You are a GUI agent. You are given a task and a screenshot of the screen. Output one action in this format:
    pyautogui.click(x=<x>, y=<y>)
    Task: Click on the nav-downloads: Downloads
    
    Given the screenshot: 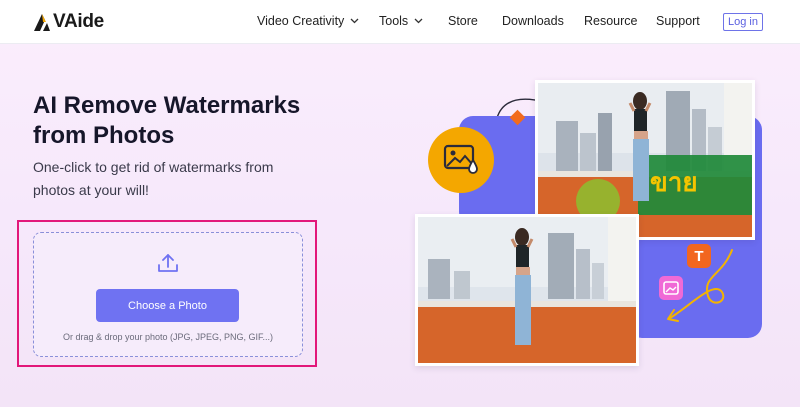 What is the action you would take?
    pyautogui.click(x=533, y=21)
    